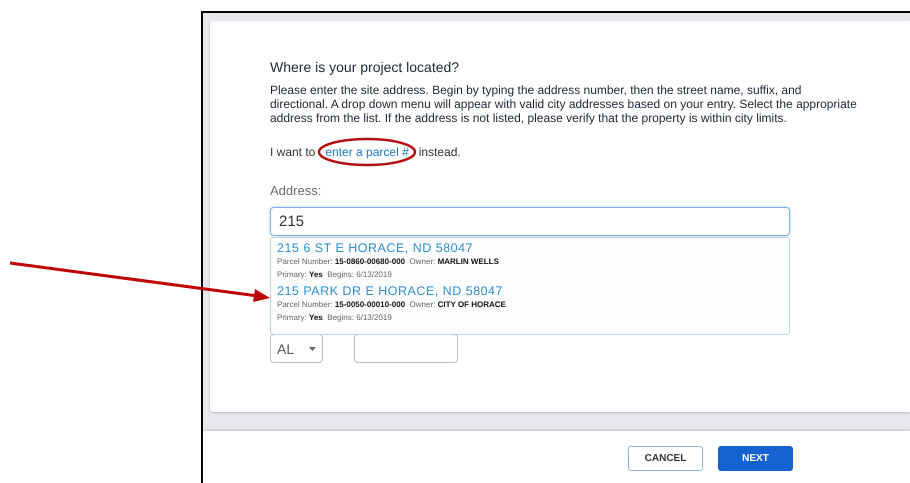  Describe the element at coordinates (439, 152) in the screenshot. I see `prompt-text: instead.` at that location.